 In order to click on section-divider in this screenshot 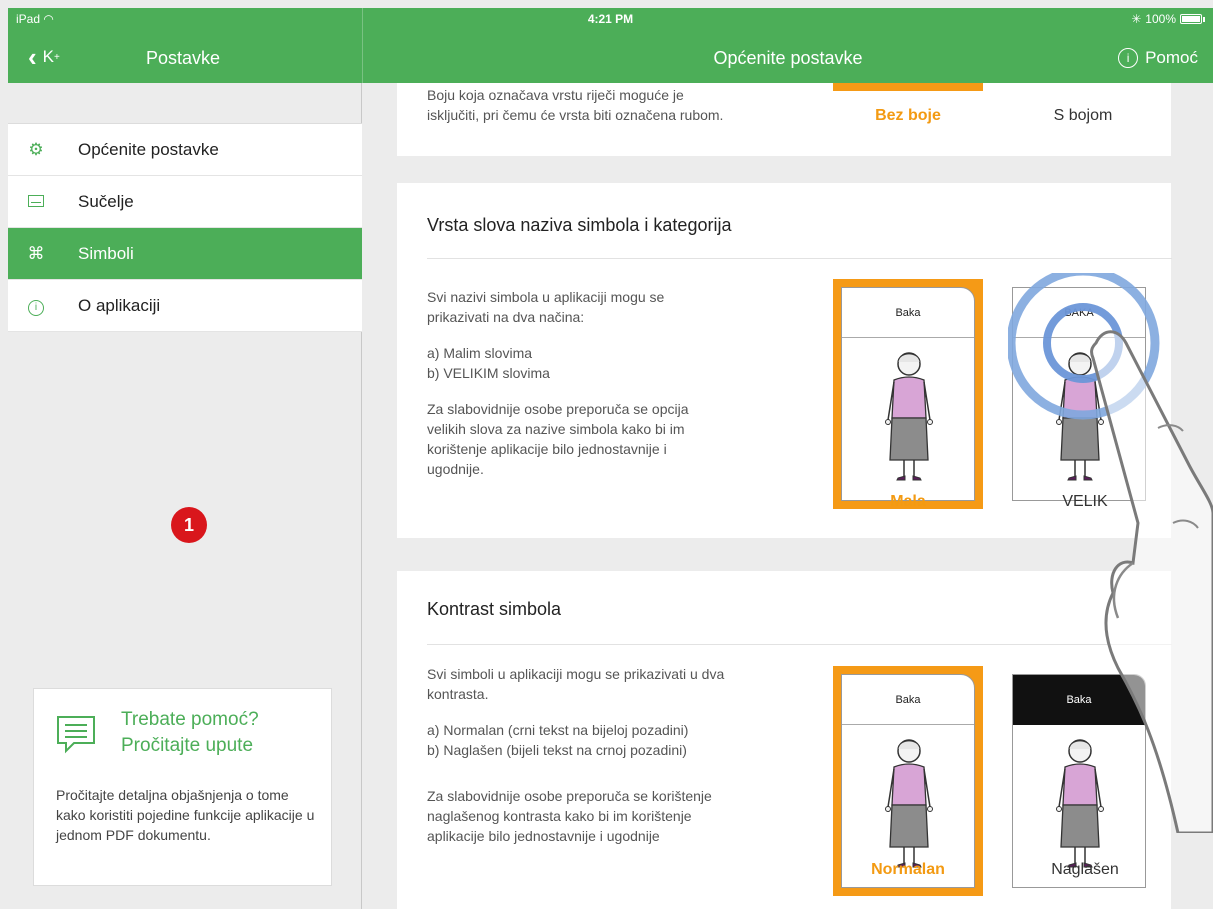, I will do `click(799, 258)`.